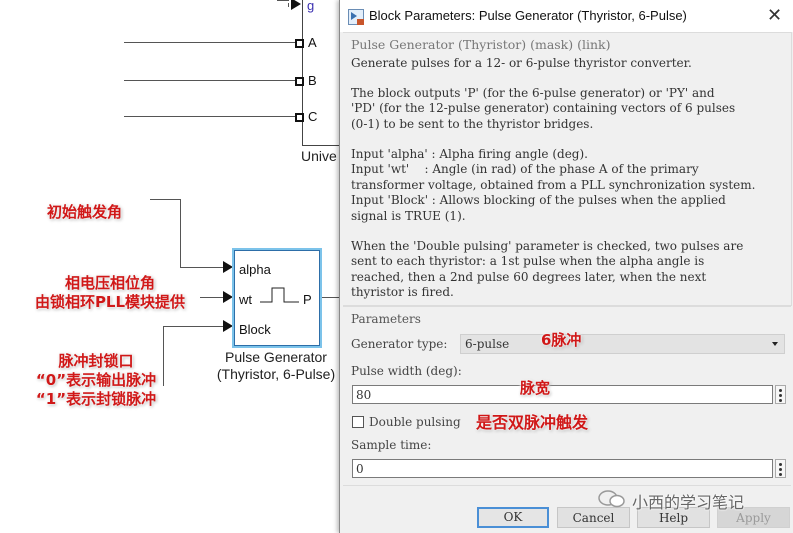  I want to click on universal-bridge-caption: Unive, so click(319, 156).